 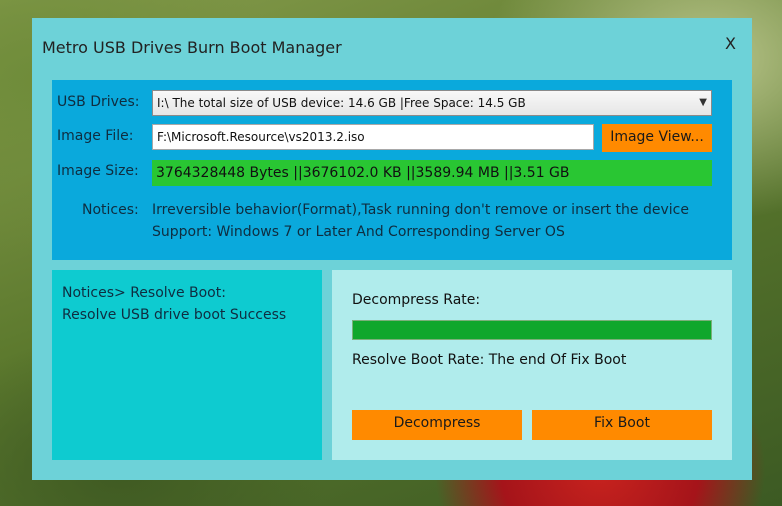 What do you see at coordinates (95, 136) in the screenshot?
I see `image-file-label: Image File:` at bounding box center [95, 136].